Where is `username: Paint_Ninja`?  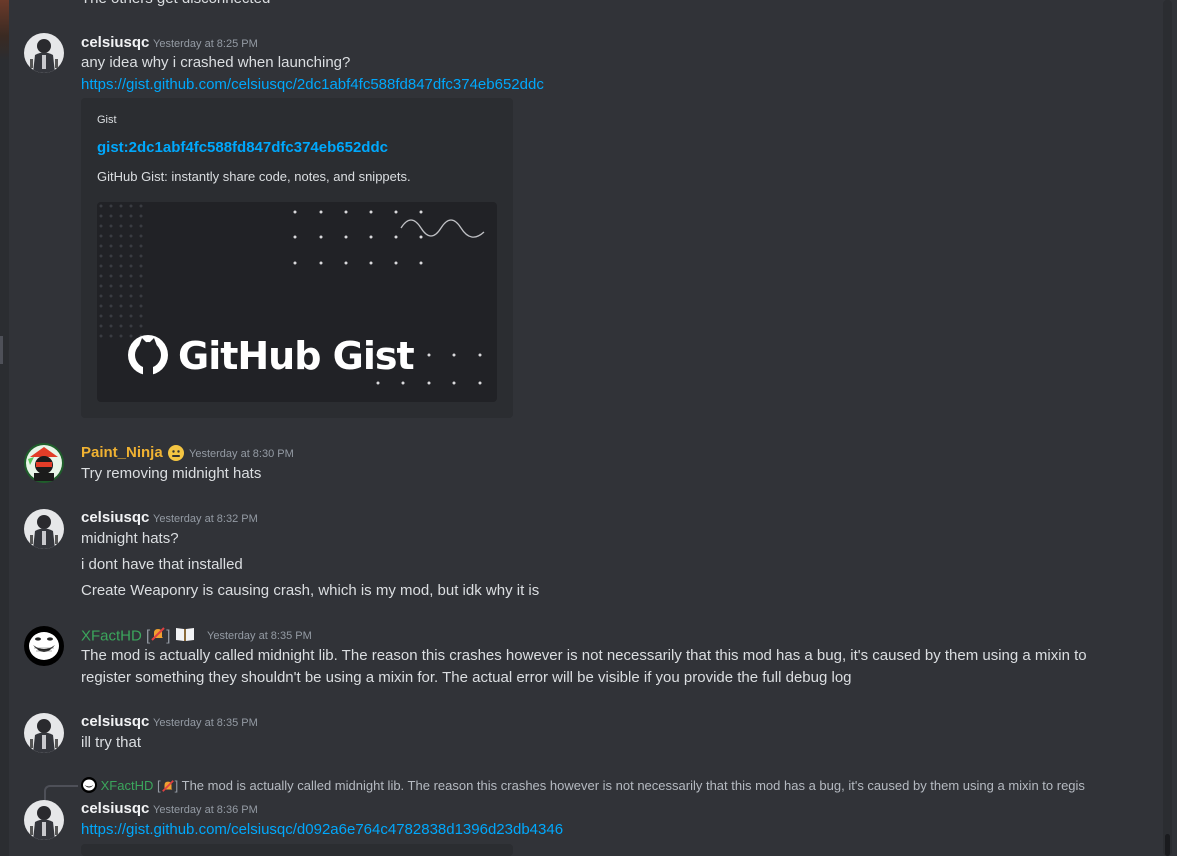 username: Paint_Ninja is located at coordinates (122, 453).